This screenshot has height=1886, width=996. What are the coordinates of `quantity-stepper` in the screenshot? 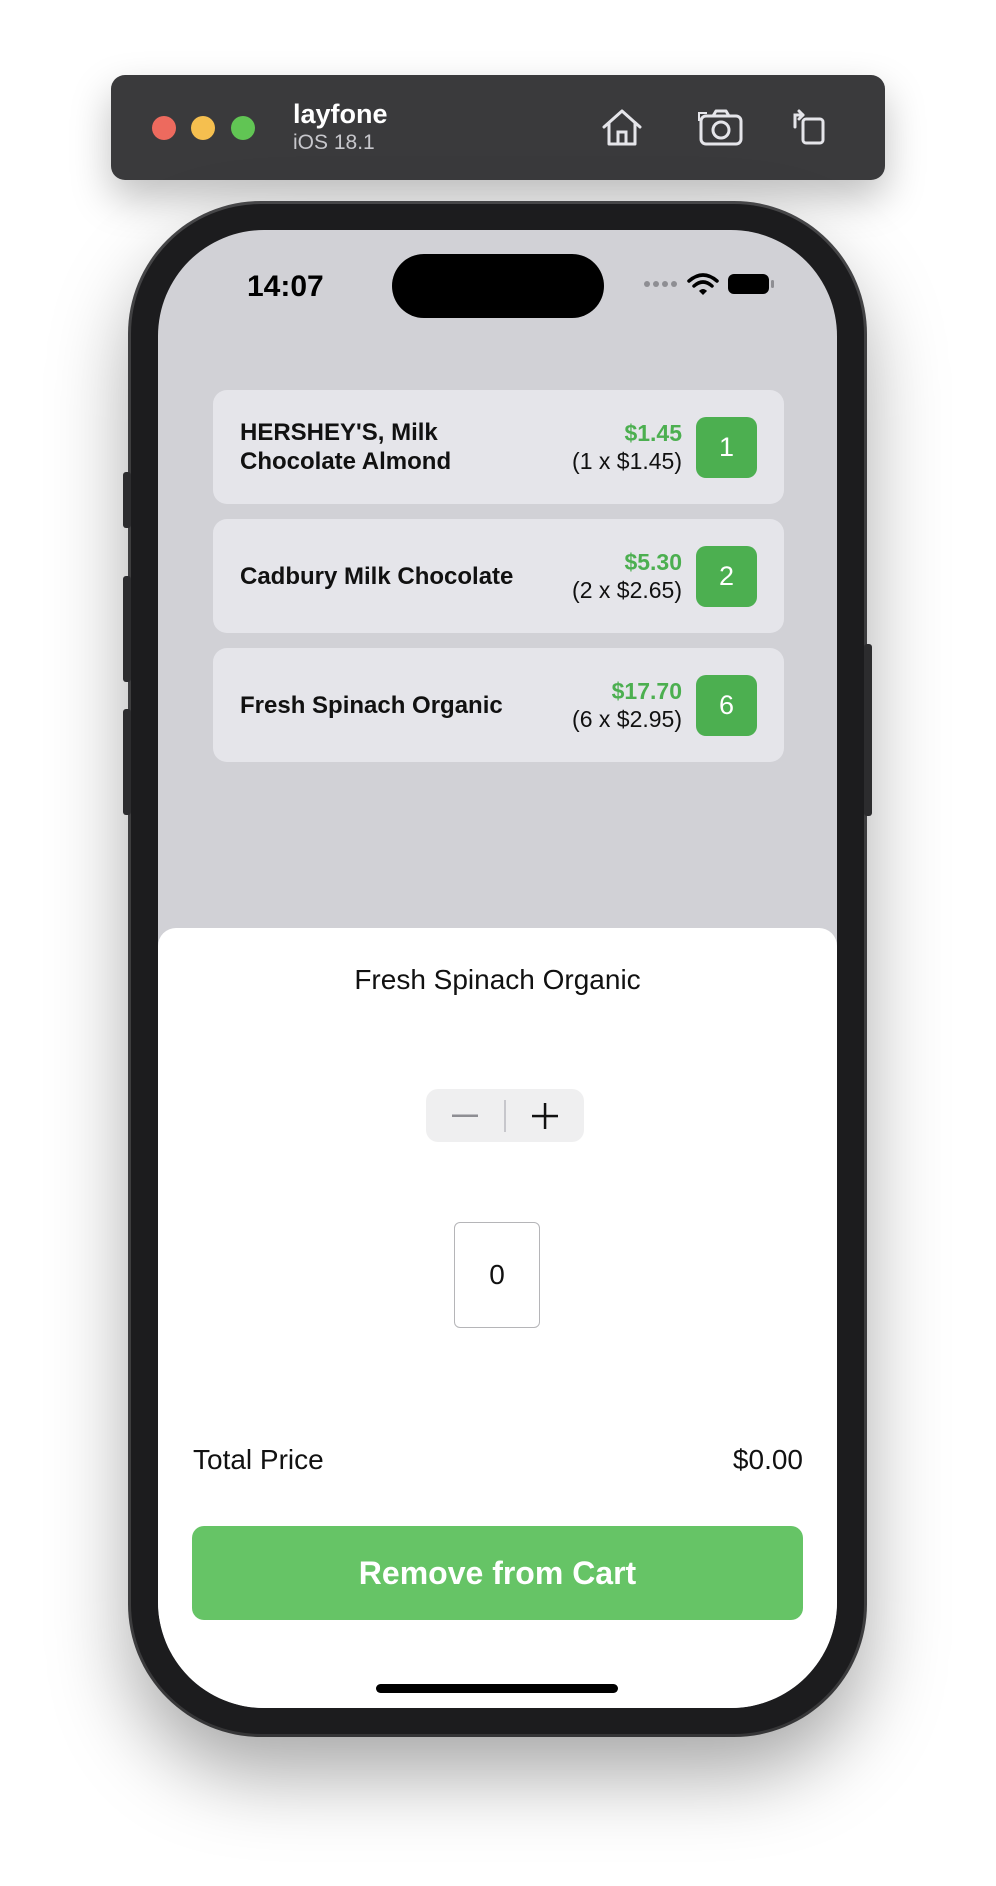 It's located at (505, 1115).